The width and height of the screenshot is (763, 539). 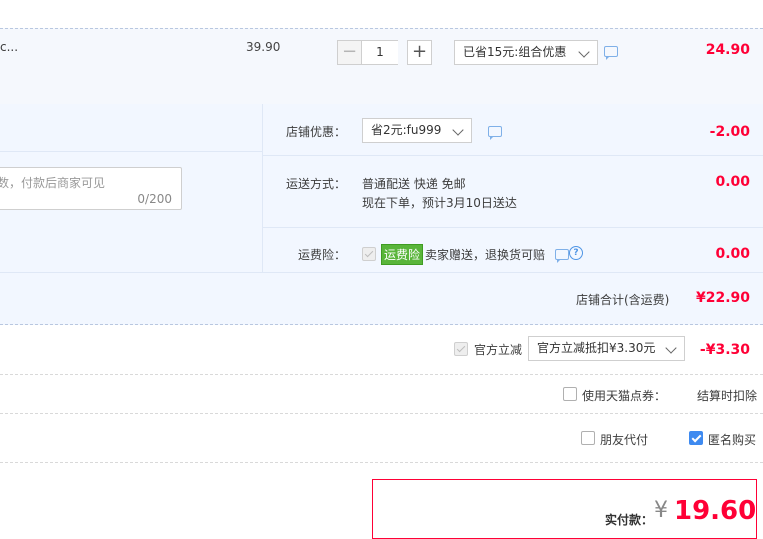 I want to click on quantity-decrease-button: −, so click(x=349, y=52).